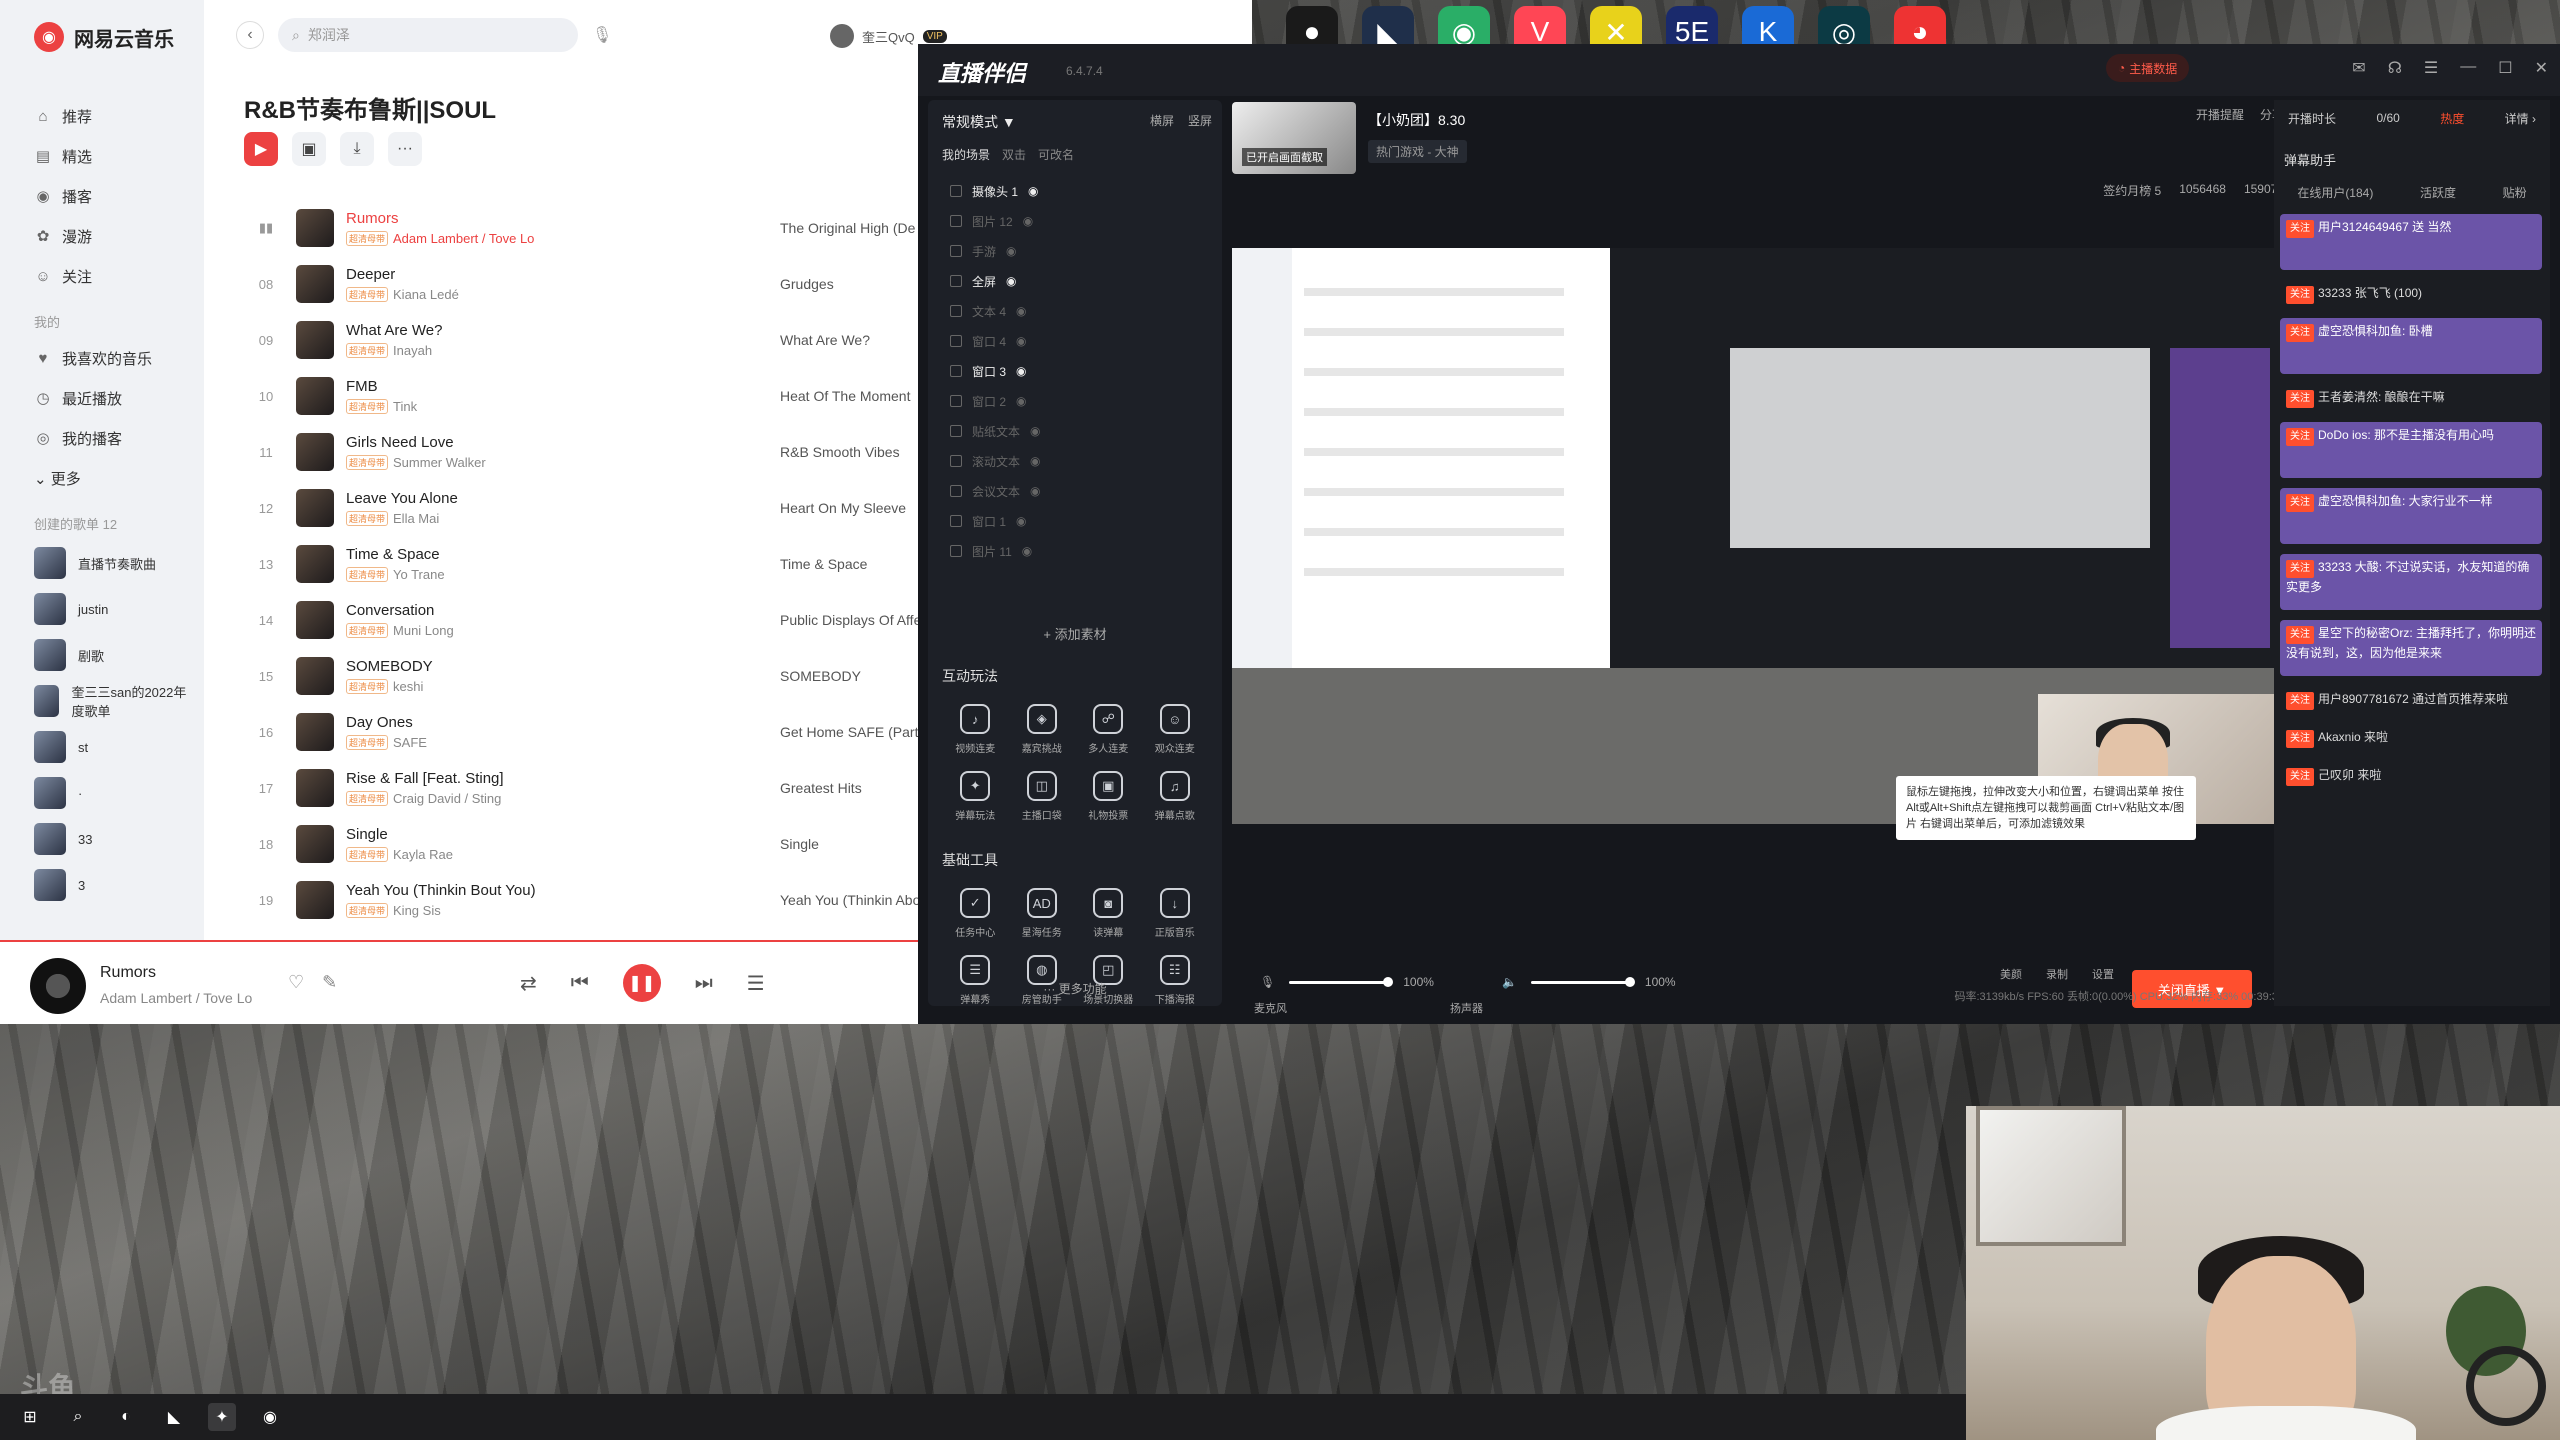 The image size is (2560, 1440). What do you see at coordinates (114, 236) in the screenshot?
I see `sidebar-item-3: ✿ 漫游` at bounding box center [114, 236].